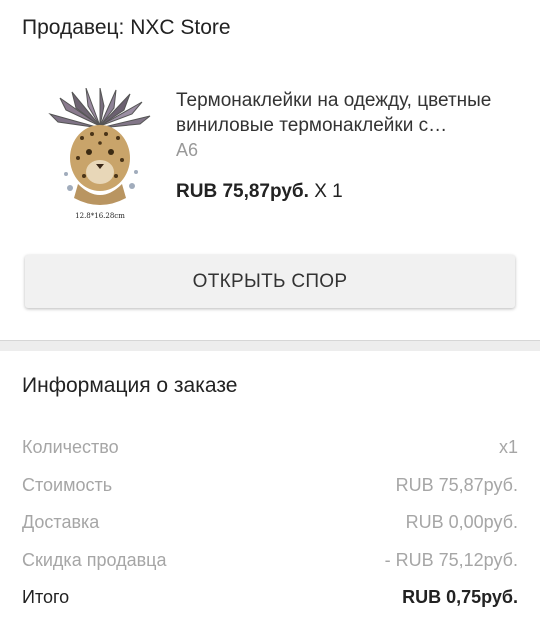 The image size is (540, 635). Describe the element at coordinates (67, 484) in the screenshot. I see `row-label: Стоимость` at that location.